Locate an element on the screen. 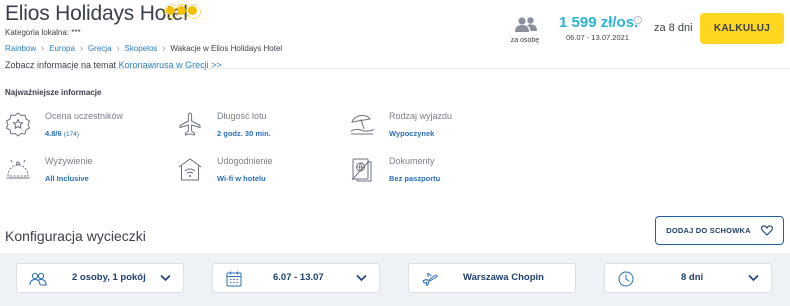 The width and height of the screenshot is (790, 306). airplane-icon is located at coordinates (190, 124).